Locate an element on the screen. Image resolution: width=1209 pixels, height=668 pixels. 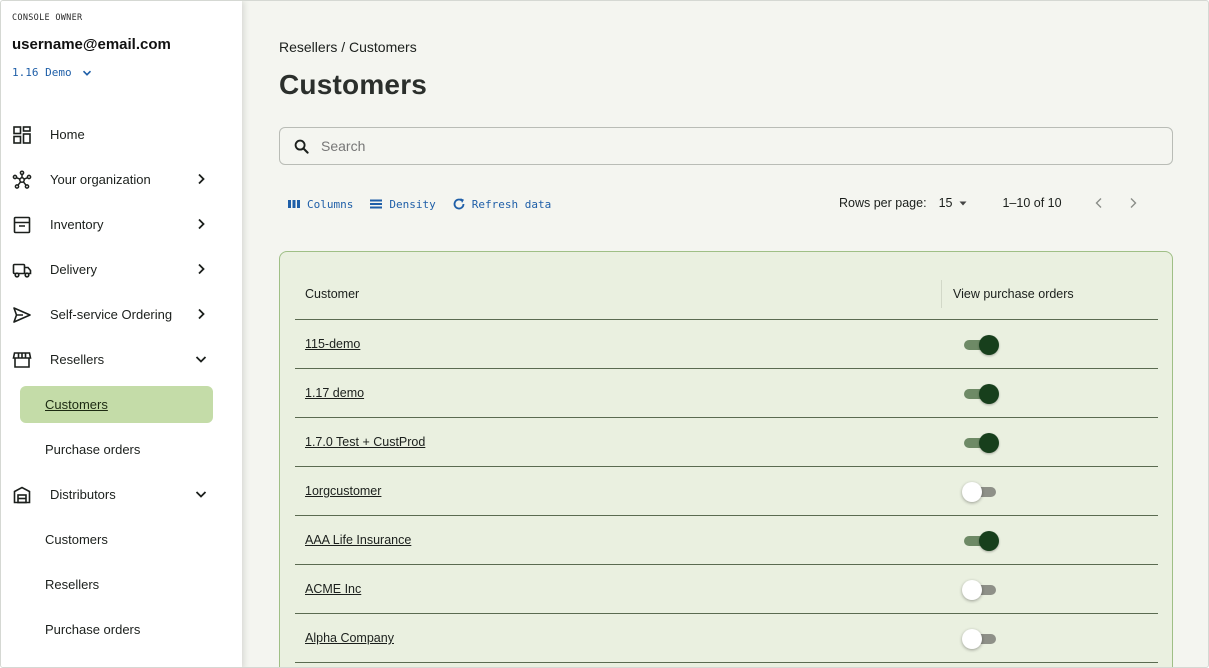
refresh-icon is located at coordinates (459, 204).